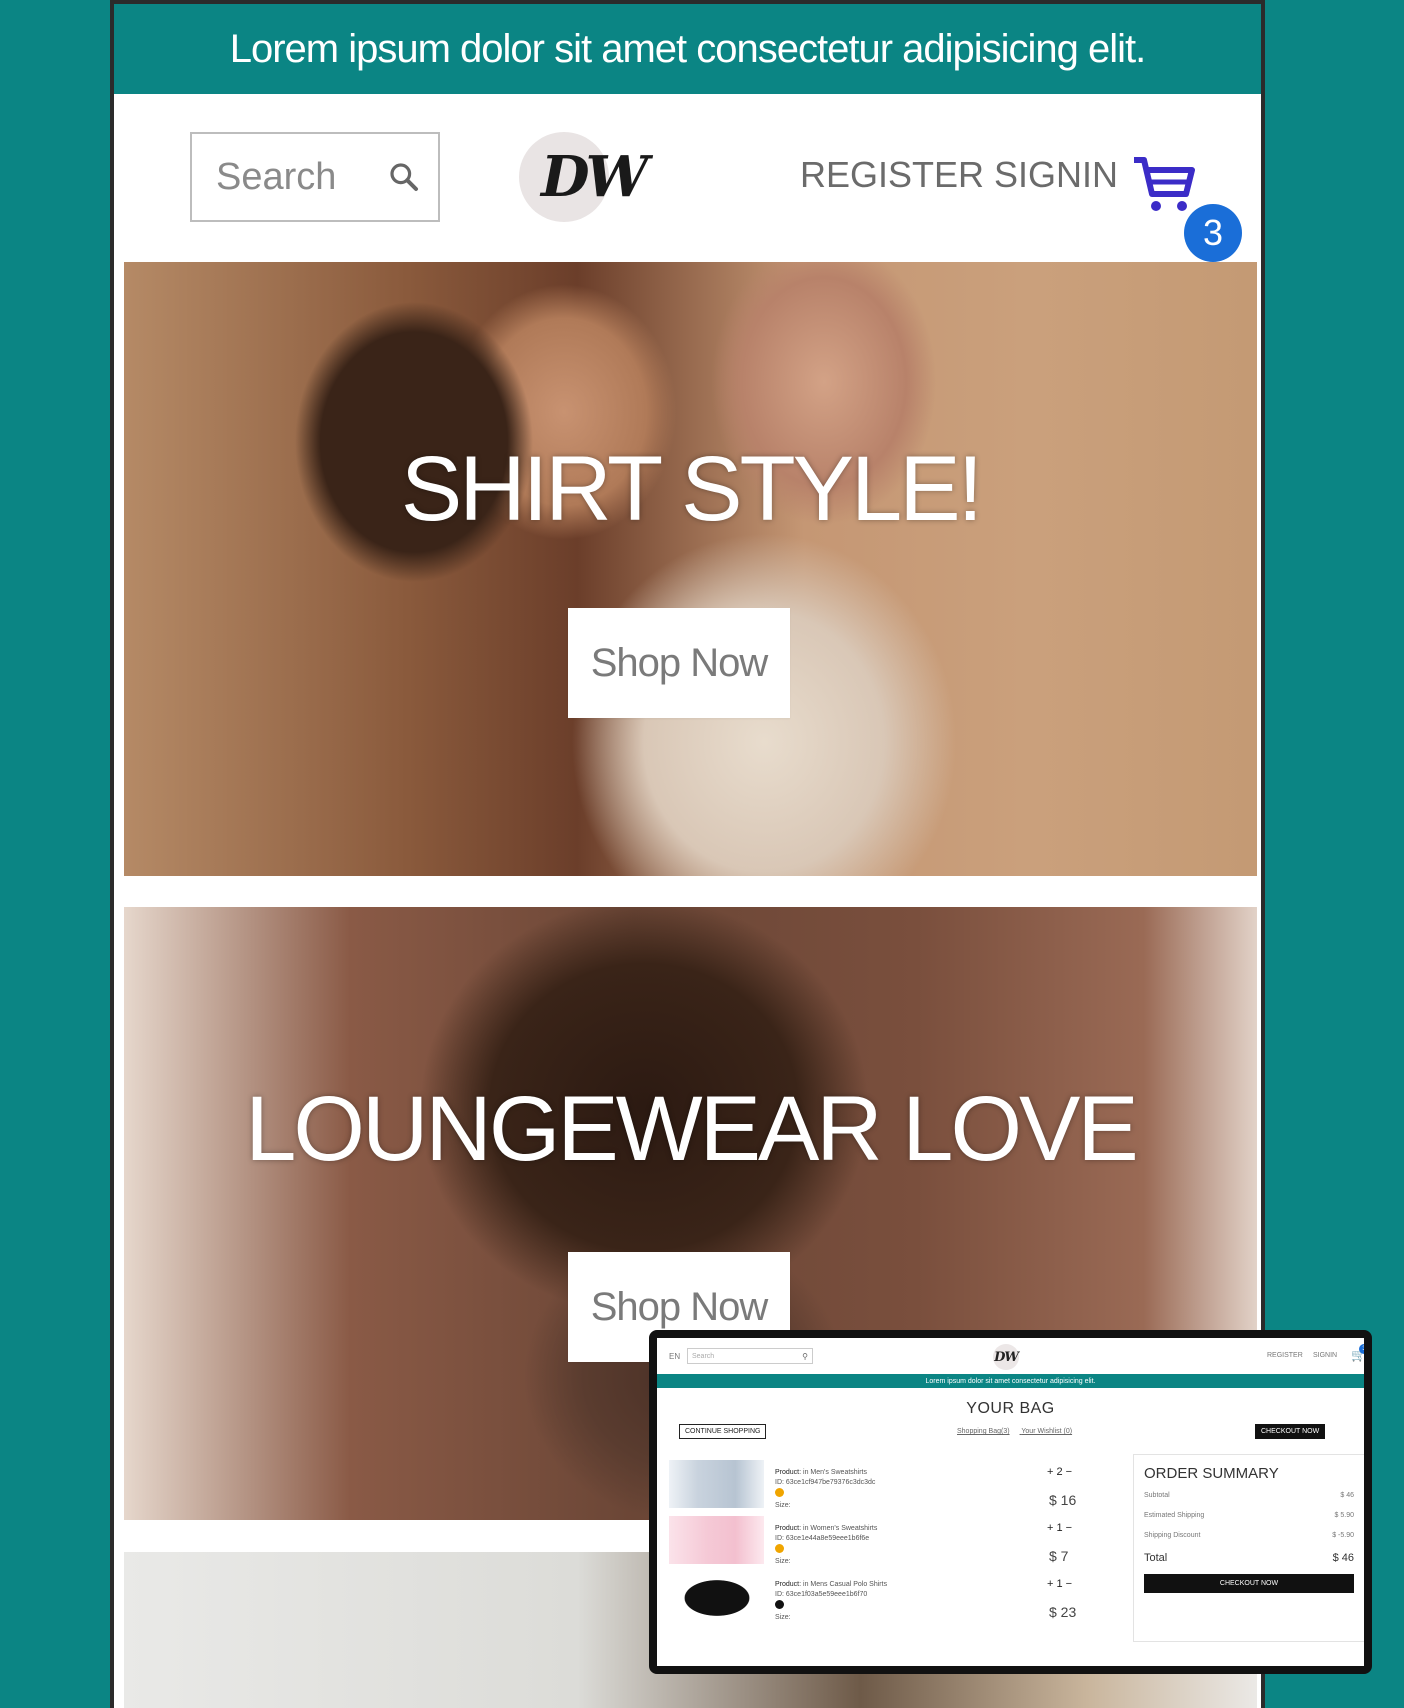 This screenshot has height=1708, width=1404. What do you see at coordinates (1249, 1558) in the screenshot?
I see `summary-row-total: Total $ 46` at bounding box center [1249, 1558].